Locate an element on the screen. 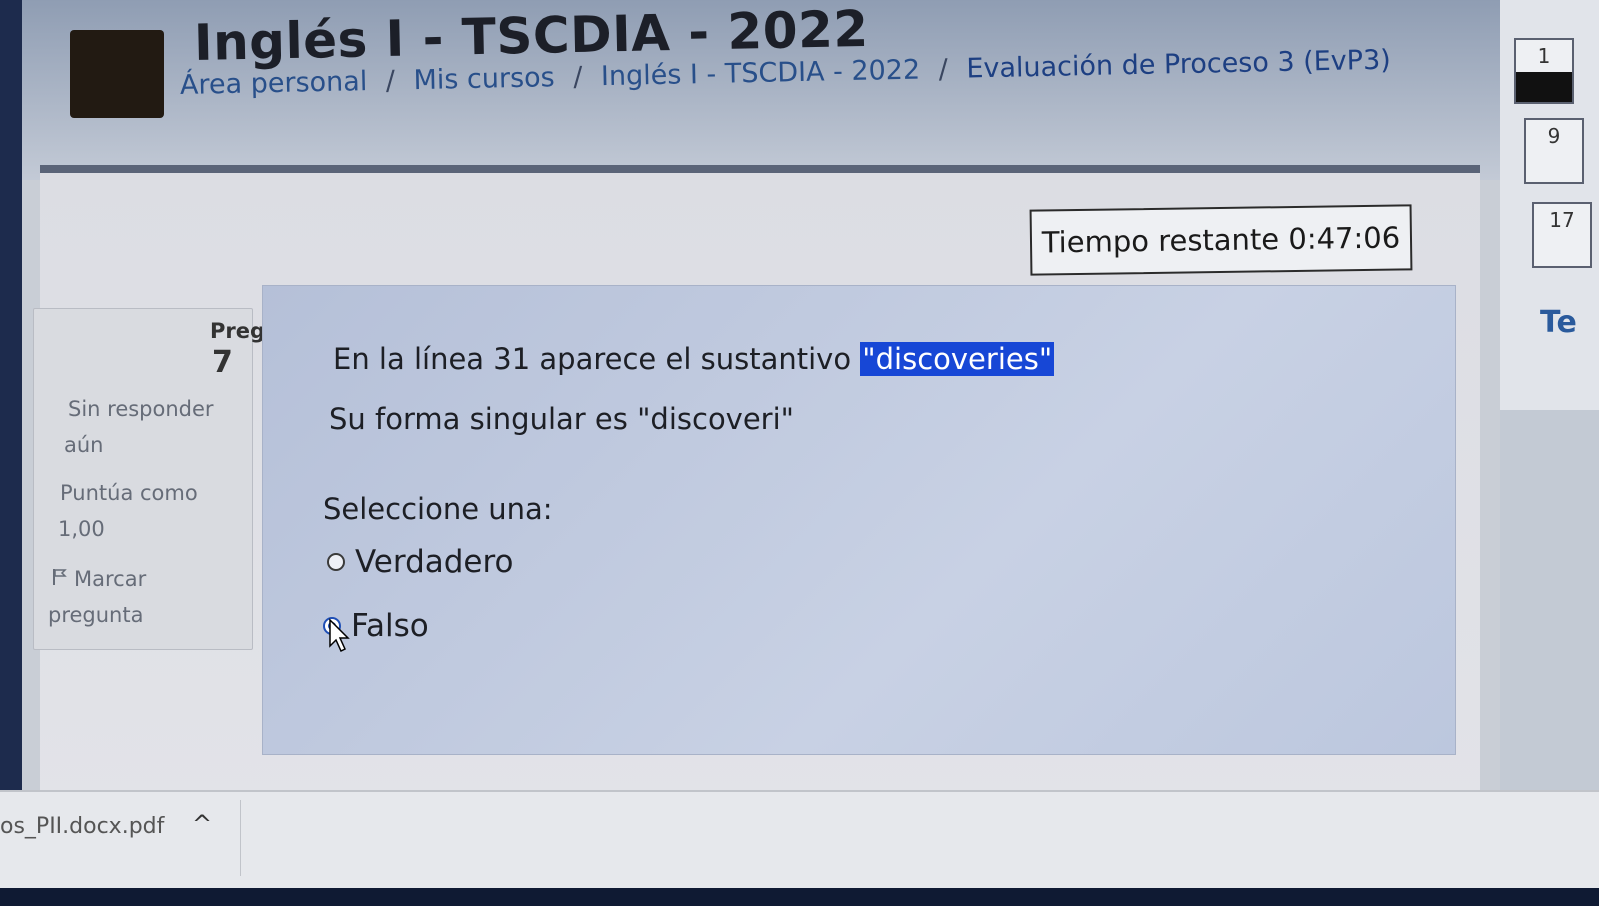 This screenshot has height=906, width=1599. breadcrumb-quiz: Evaluación de Proceso 3 (EvP3) is located at coordinates (1178, 65).